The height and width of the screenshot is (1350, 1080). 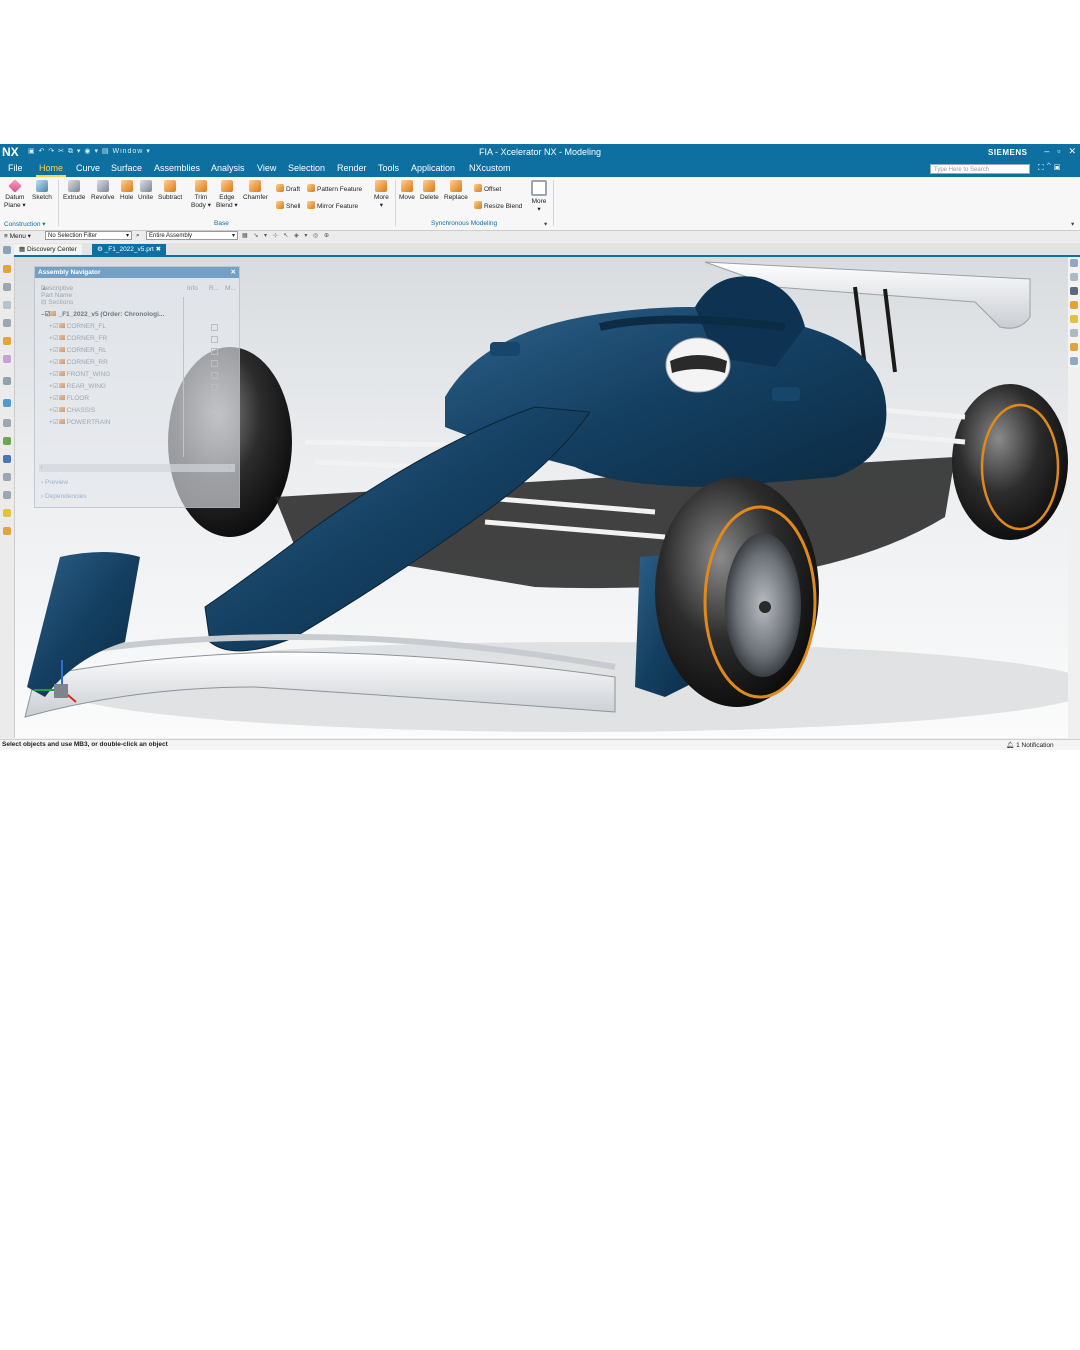 I want to click on render-style-icon, so click(x=1074, y=277).